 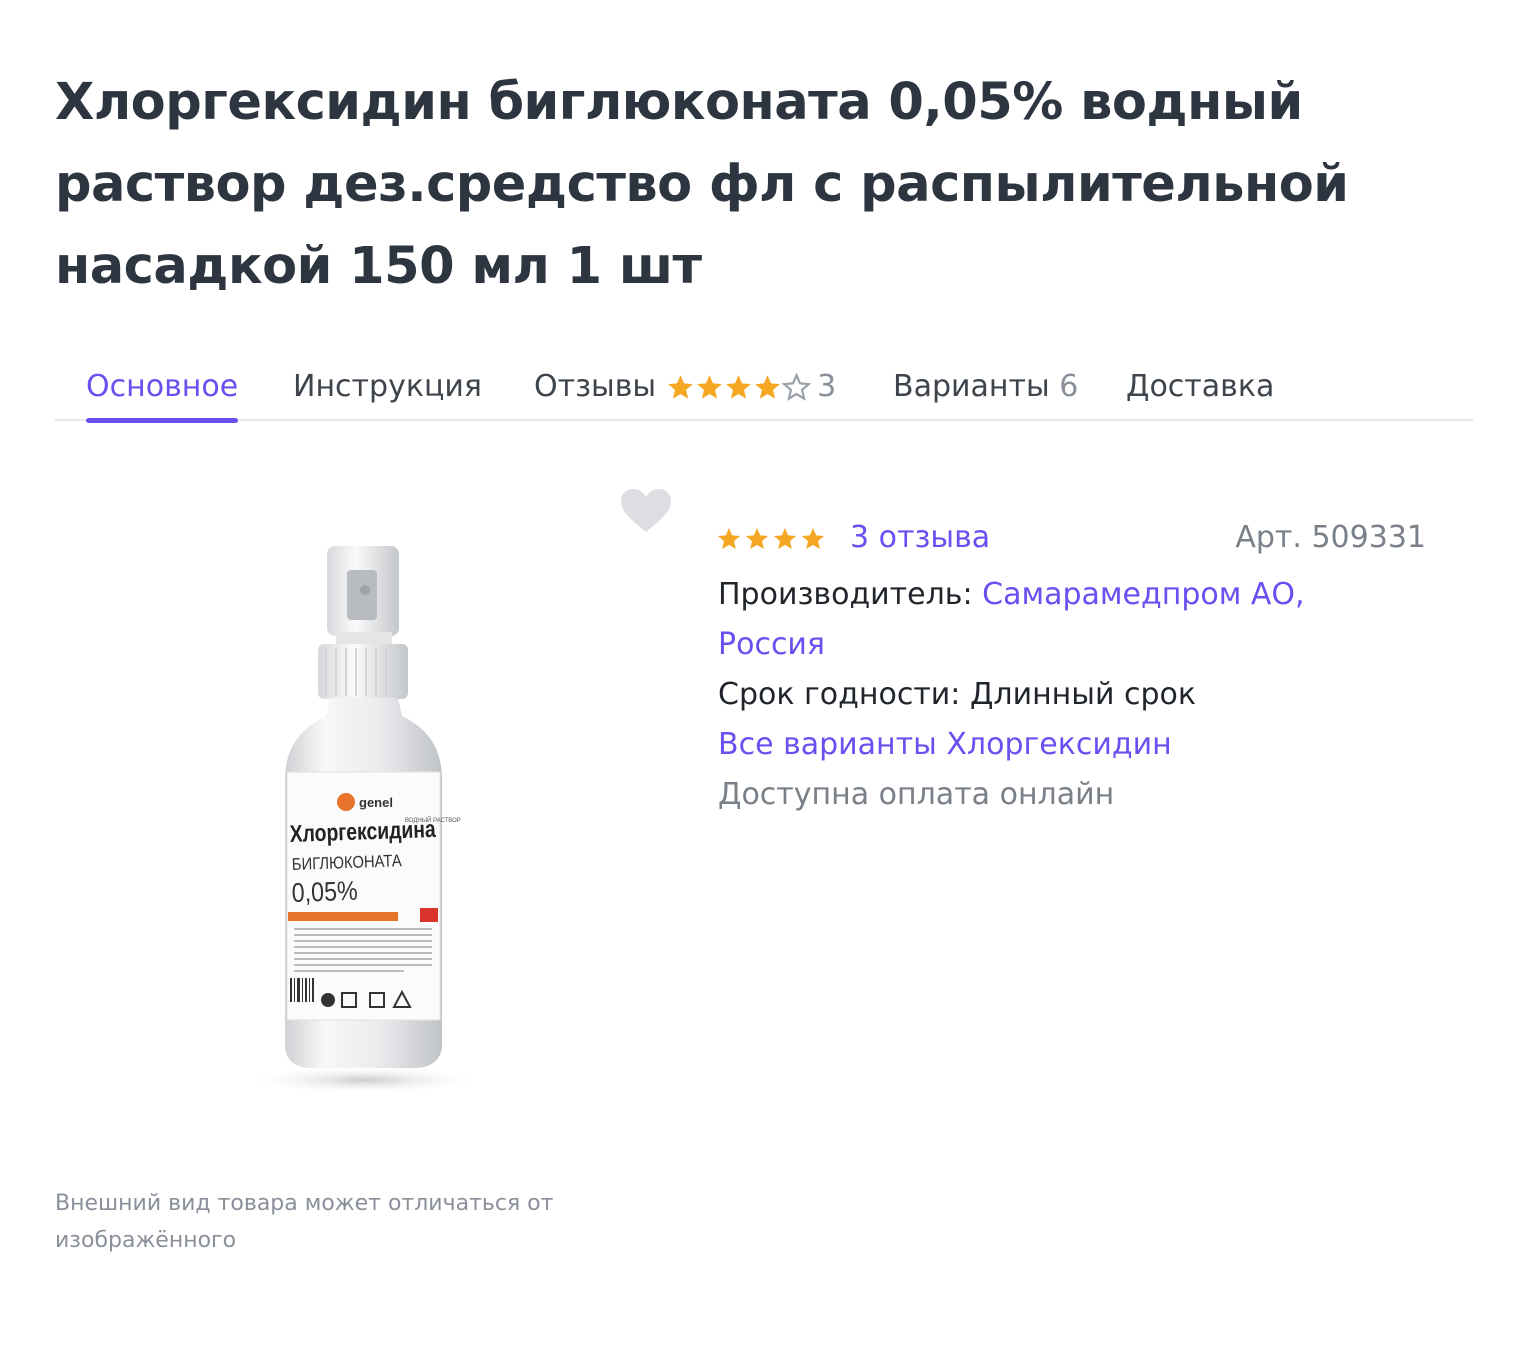 What do you see at coordinates (324, 892) in the screenshot?
I see `svg-text: 0,05%` at bounding box center [324, 892].